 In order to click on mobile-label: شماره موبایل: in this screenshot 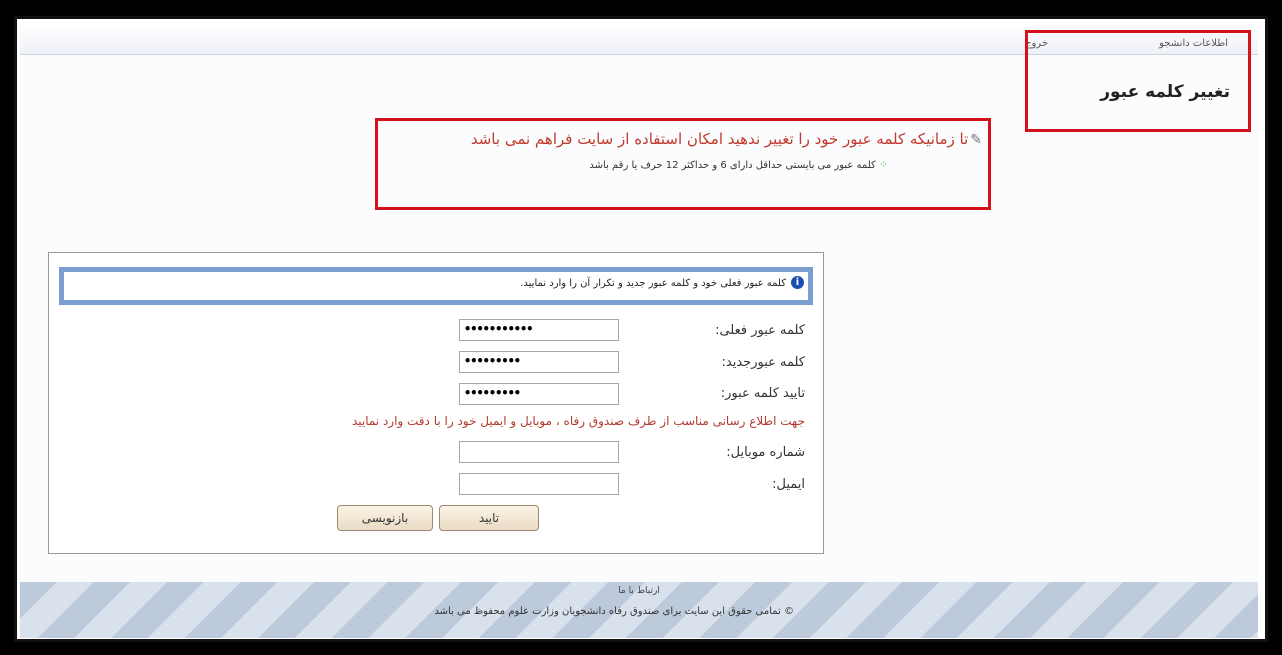, I will do `click(765, 452)`.